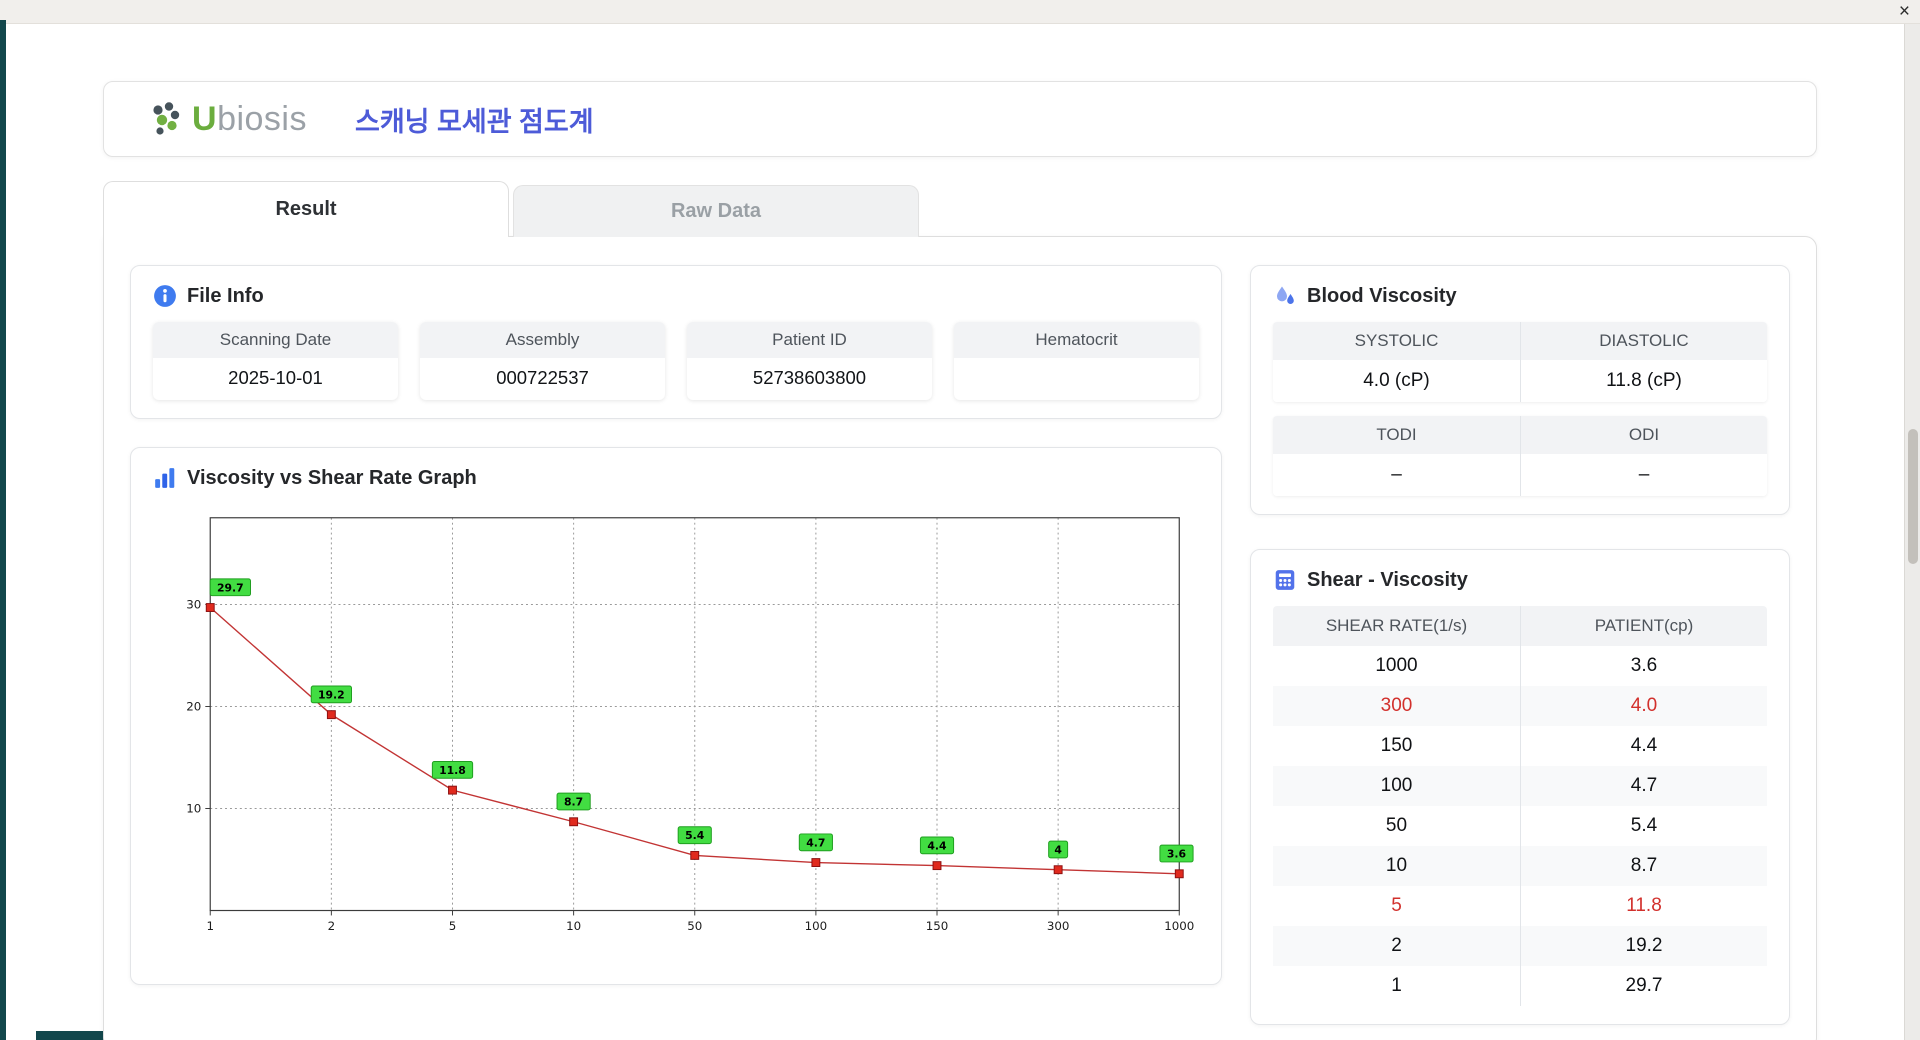  Describe the element at coordinates (809, 361) in the screenshot. I see `file-info-field: Patient ID 52738603800` at that location.